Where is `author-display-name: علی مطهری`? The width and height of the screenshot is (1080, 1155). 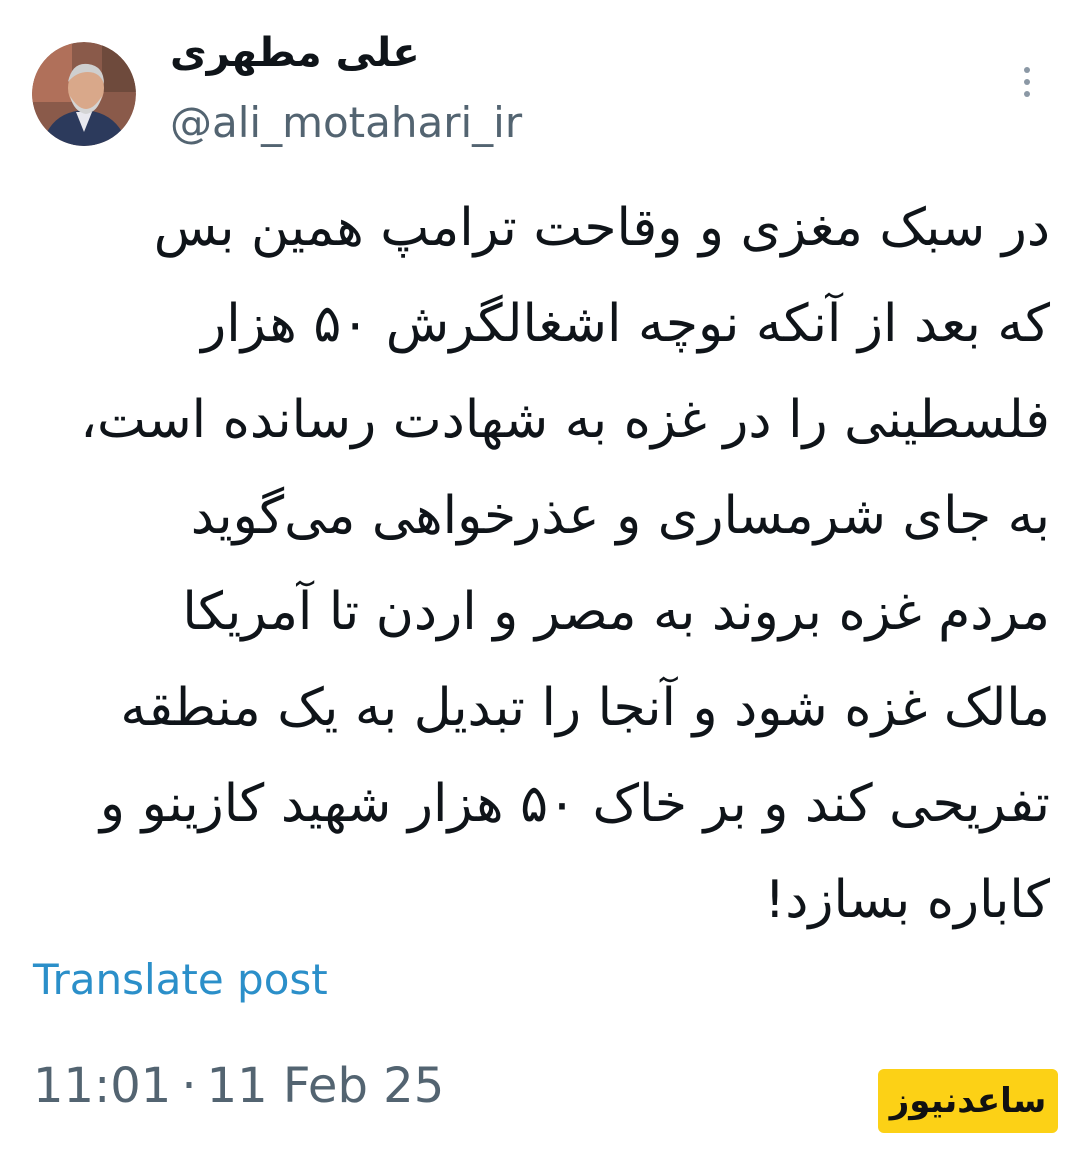 author-display-name: علی مطهری is located at coordinates (295, 53).